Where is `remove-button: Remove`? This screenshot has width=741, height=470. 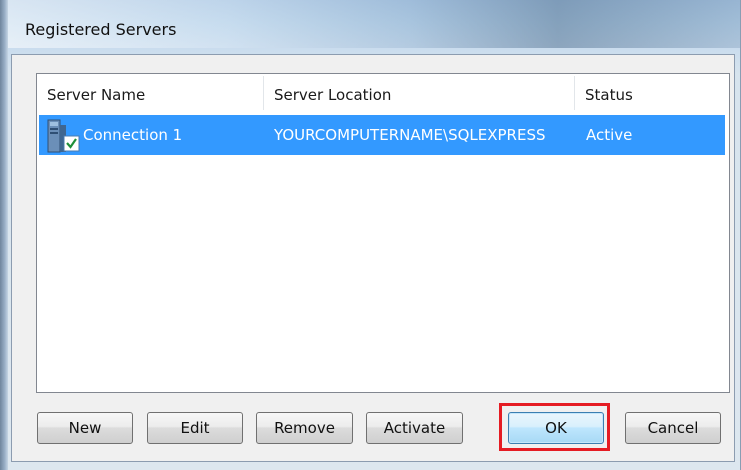 remove-button: Remove is located at coordinates (304, 428).